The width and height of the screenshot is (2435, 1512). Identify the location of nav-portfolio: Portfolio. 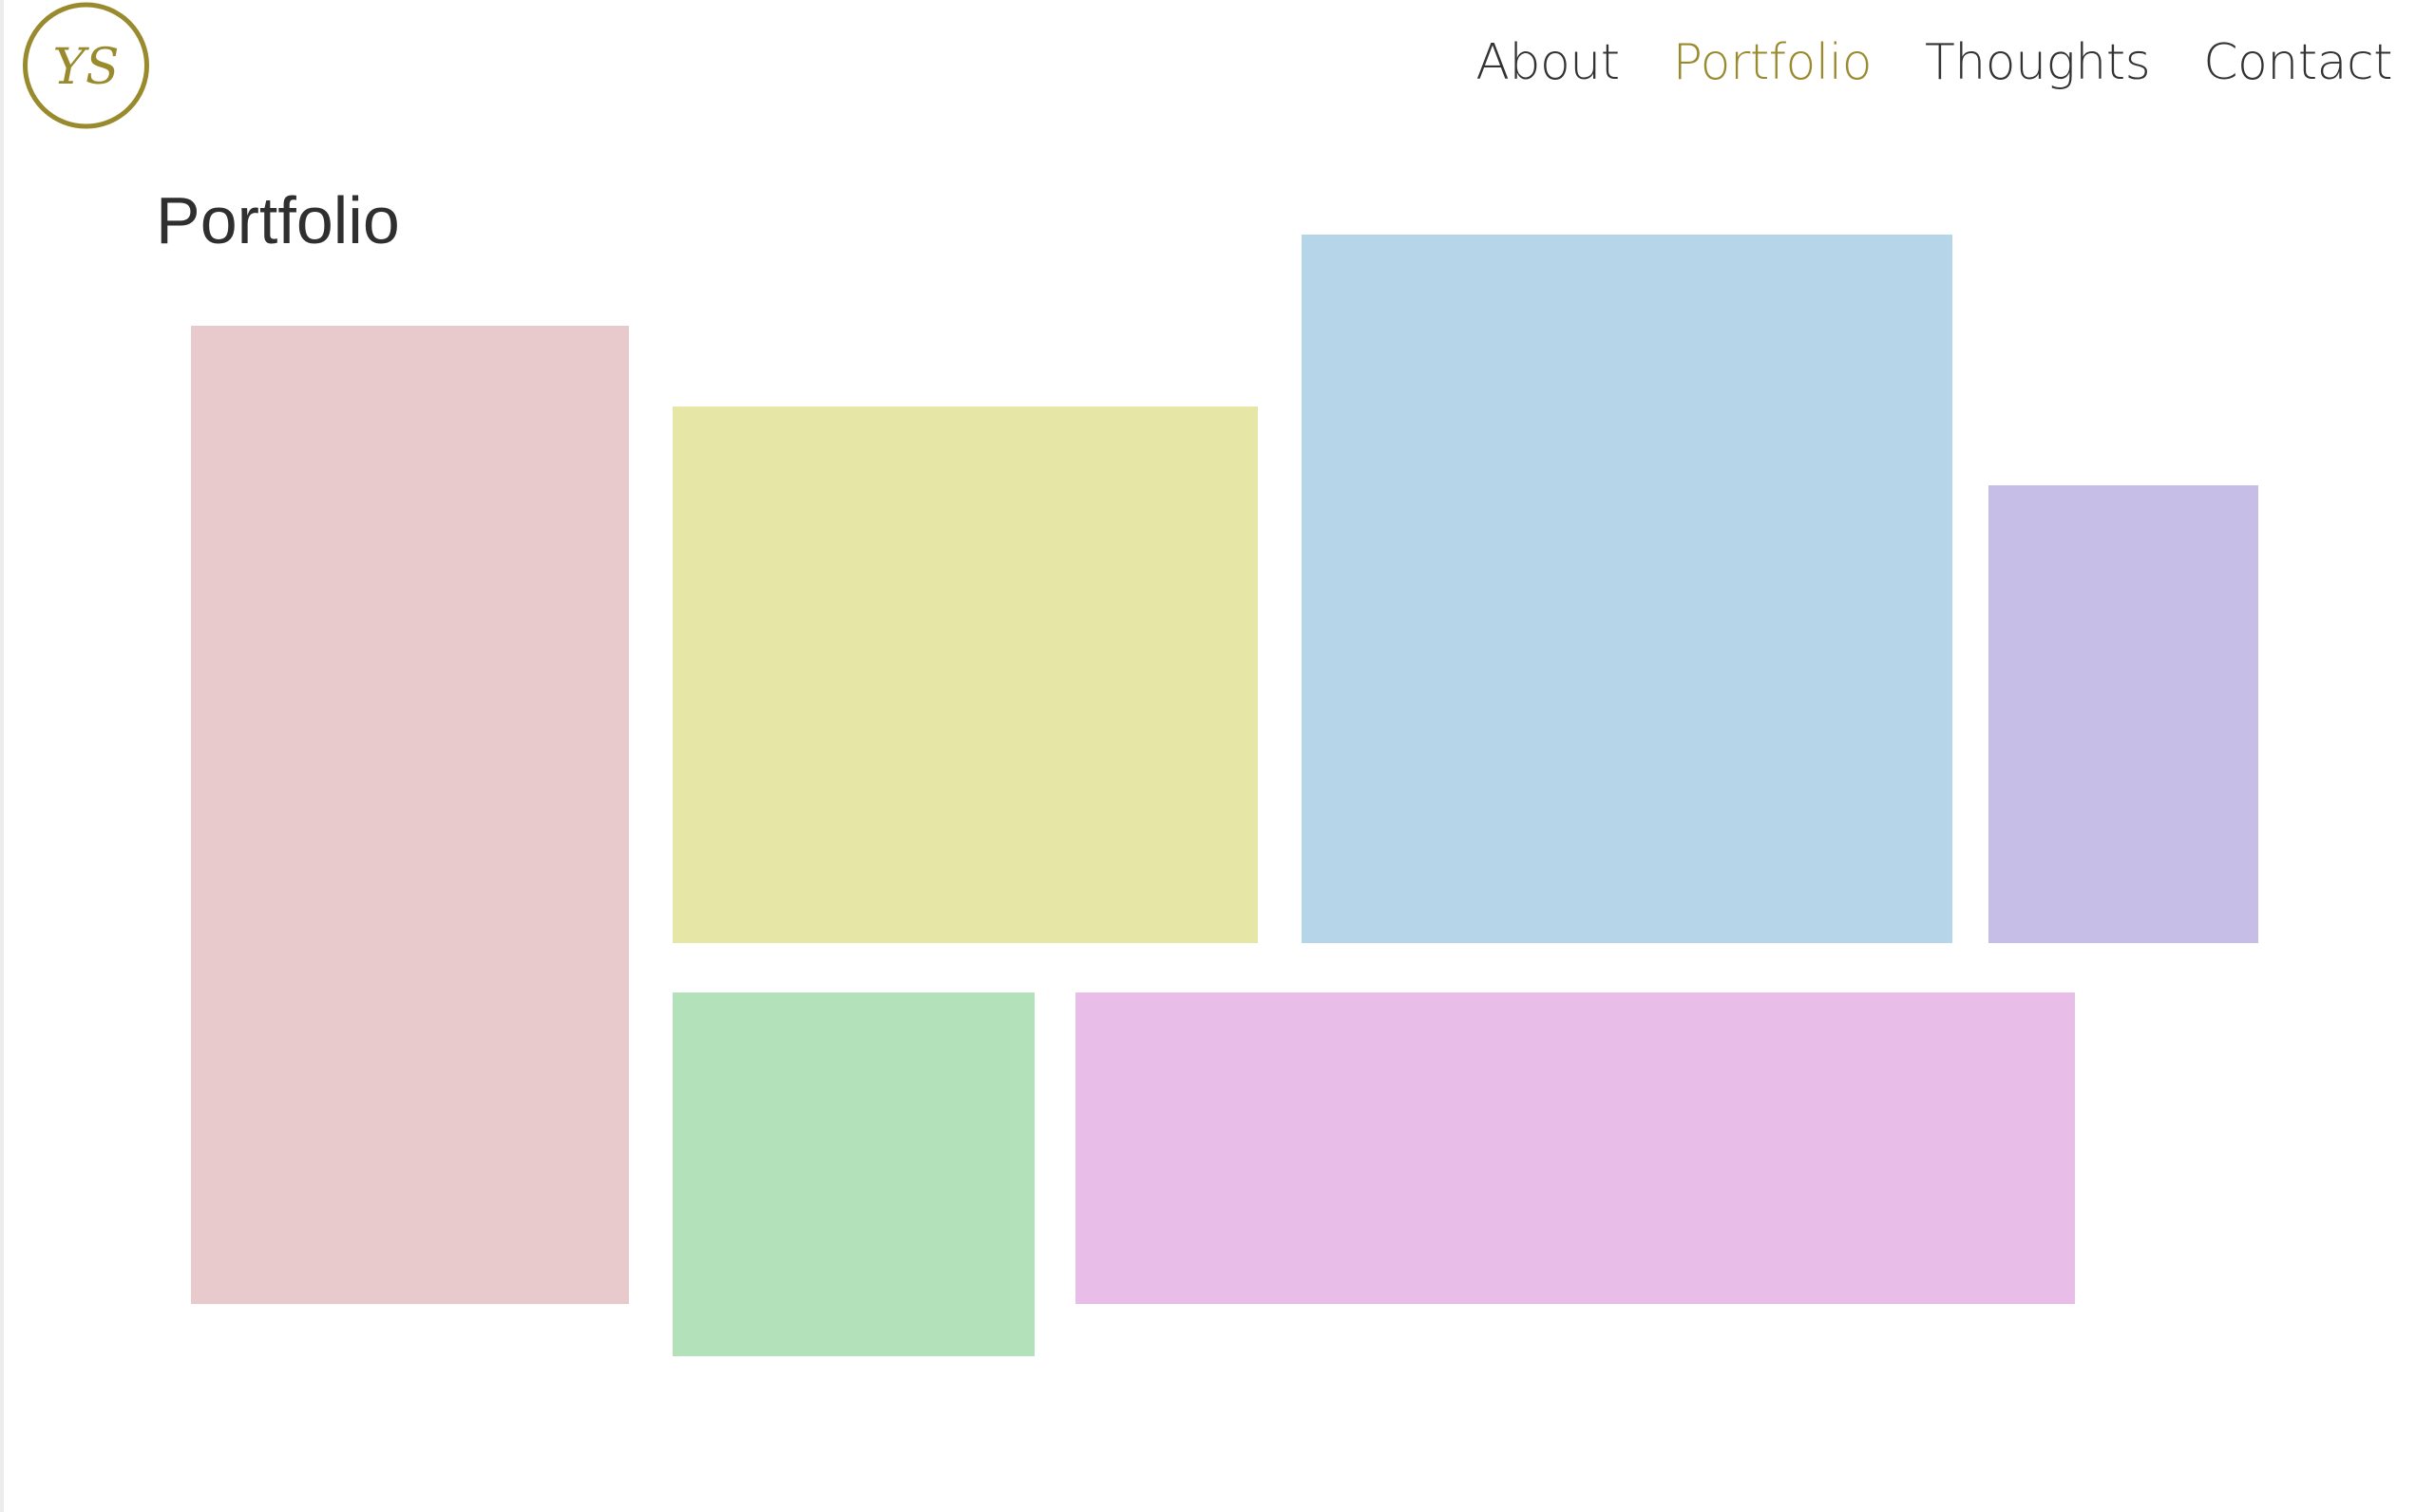
(1773, 63).